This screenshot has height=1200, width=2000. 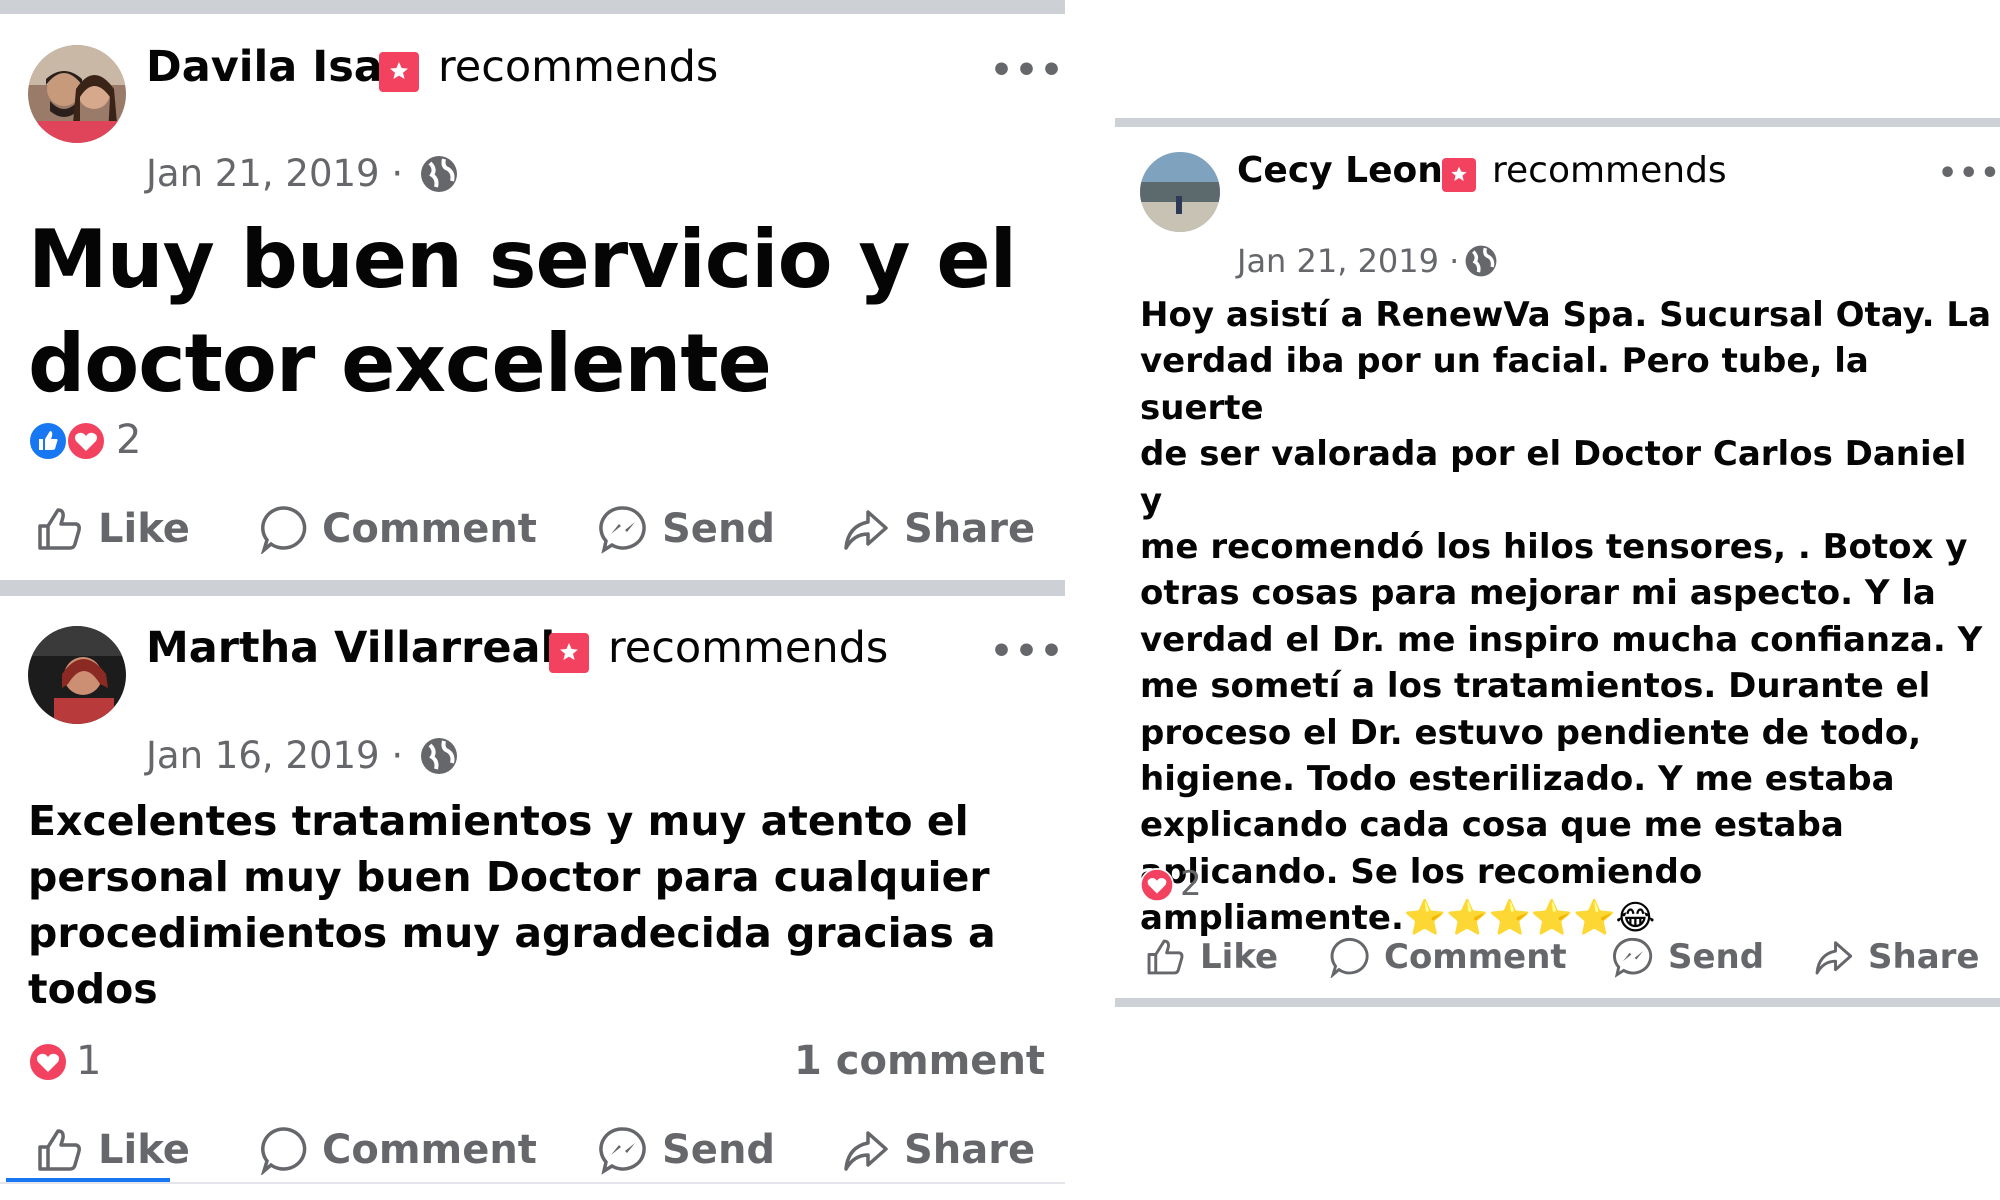 What do you see at coordinates (350, 648) in the screenshot?
I see `author-name: Martha Villarreal` at bounding box center [350, 648].